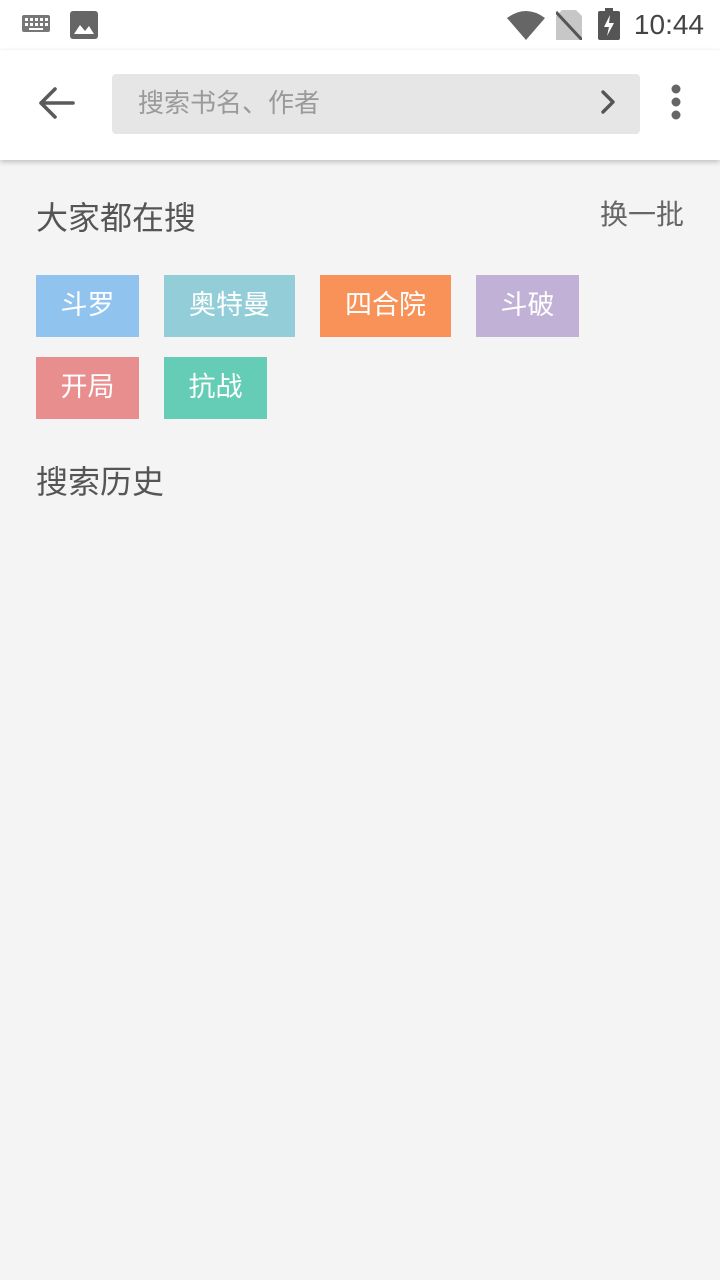 This screenshot has height=1280, width=720. I want to click on chevron-right-icon, so click(608, 104).